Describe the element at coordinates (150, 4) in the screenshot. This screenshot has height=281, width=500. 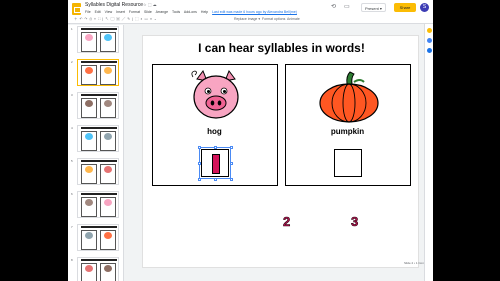
I see `title-star-move-cloud-icons: ☆ ⬚ ☁` at that location.